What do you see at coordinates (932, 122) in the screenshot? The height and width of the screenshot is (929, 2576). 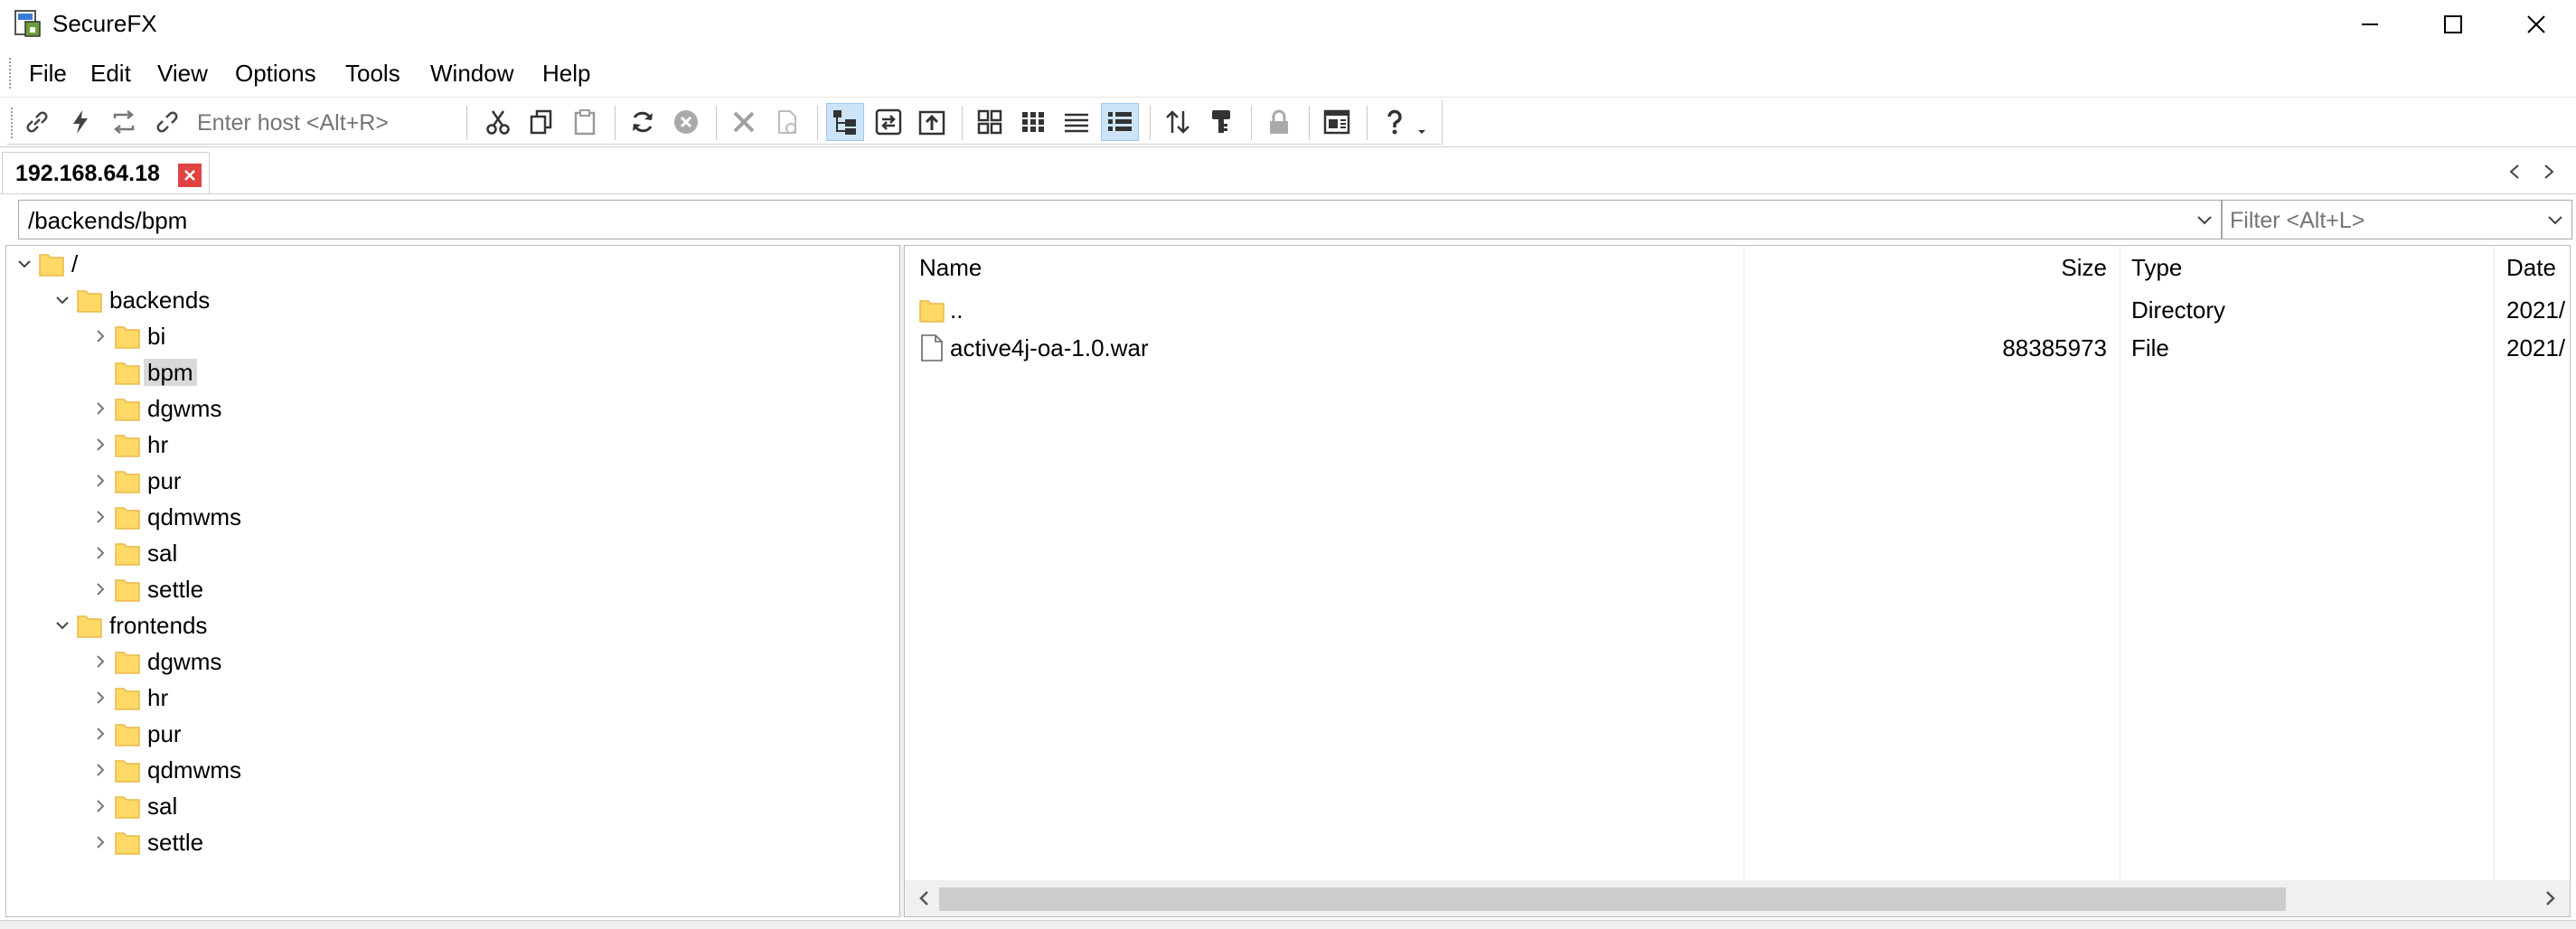 I see `parent-folder-button` at bounding box center [932, 122].